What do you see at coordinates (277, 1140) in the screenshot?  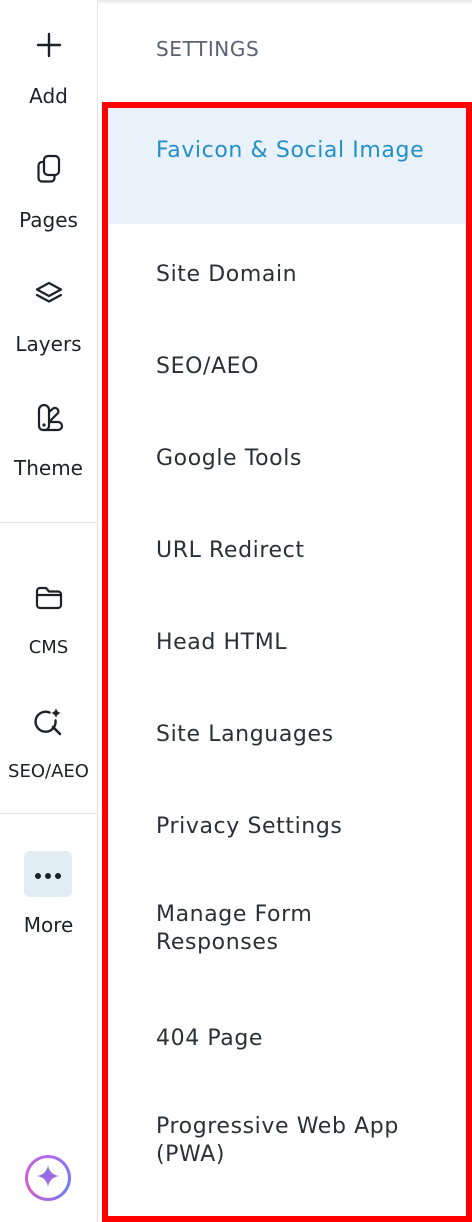 I see `menu-item-label: Progressive Web App (PWA)` at bounding box center [277, 1140].